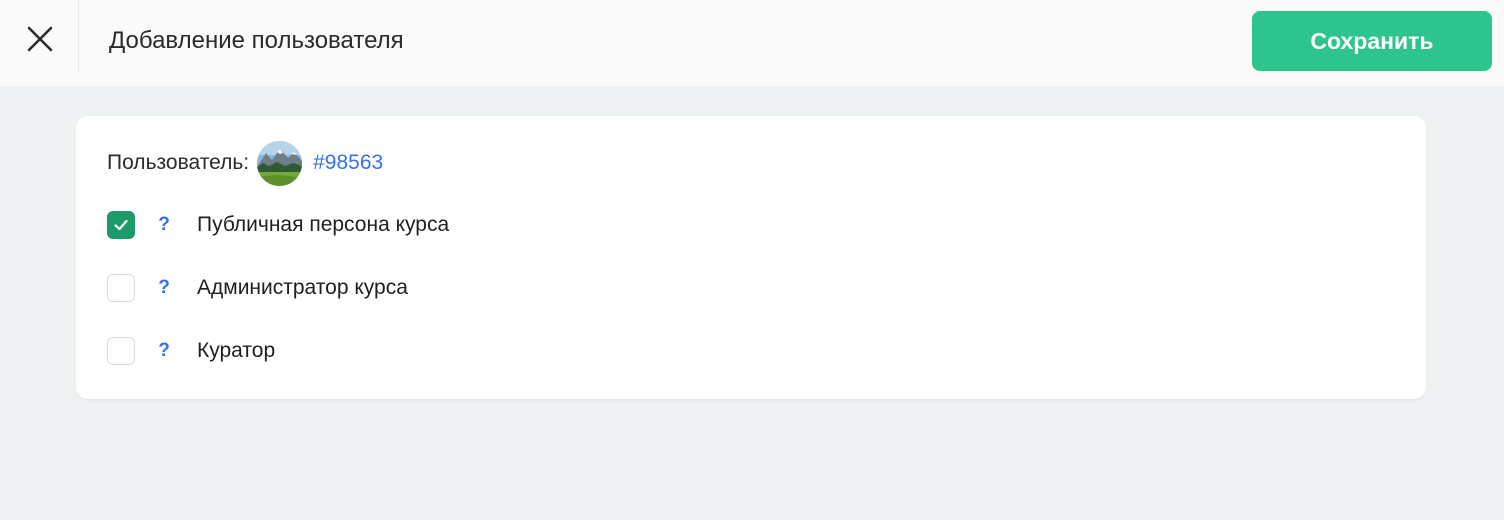 This screenshot has height=520, width=1504. I want to click on page-title: Добавление пользователя, so click(256, 40).